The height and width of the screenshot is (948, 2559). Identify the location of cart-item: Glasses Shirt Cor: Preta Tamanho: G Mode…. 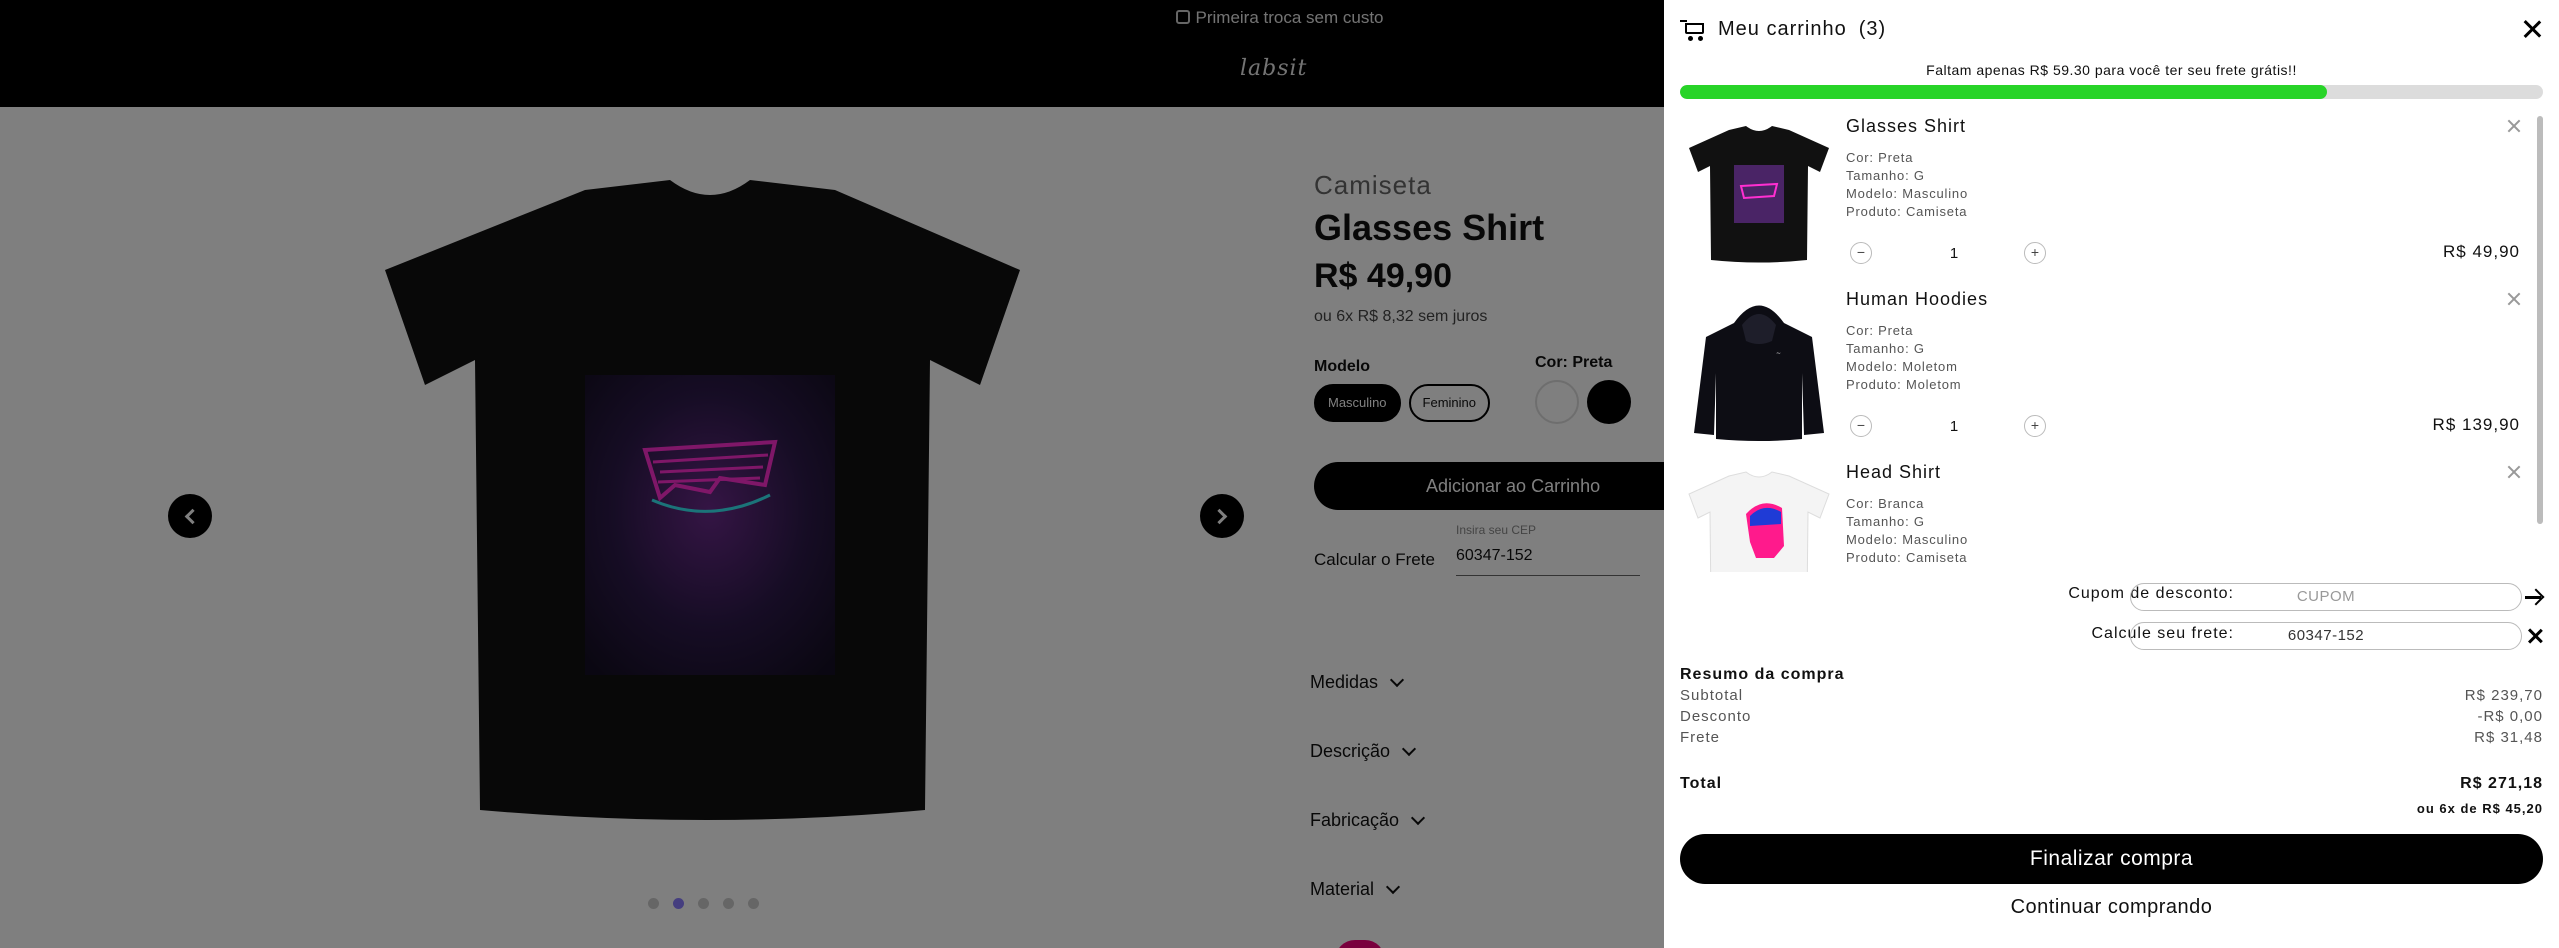
(2105, 197).